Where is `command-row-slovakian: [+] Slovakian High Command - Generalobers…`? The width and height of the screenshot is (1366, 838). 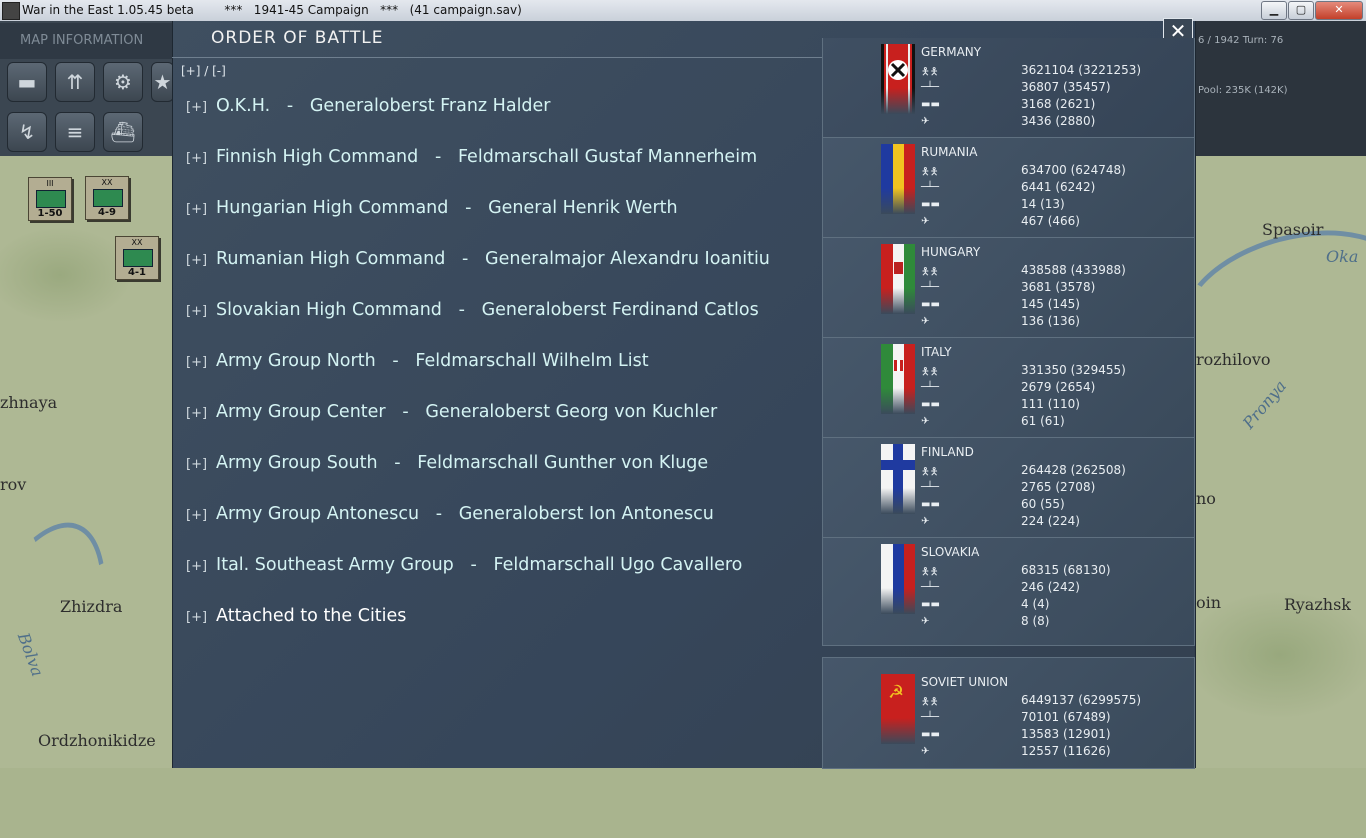
command-row-slovakian: [+] Slovakian High Command - Generalobers… is located at coordinates (472, 310).